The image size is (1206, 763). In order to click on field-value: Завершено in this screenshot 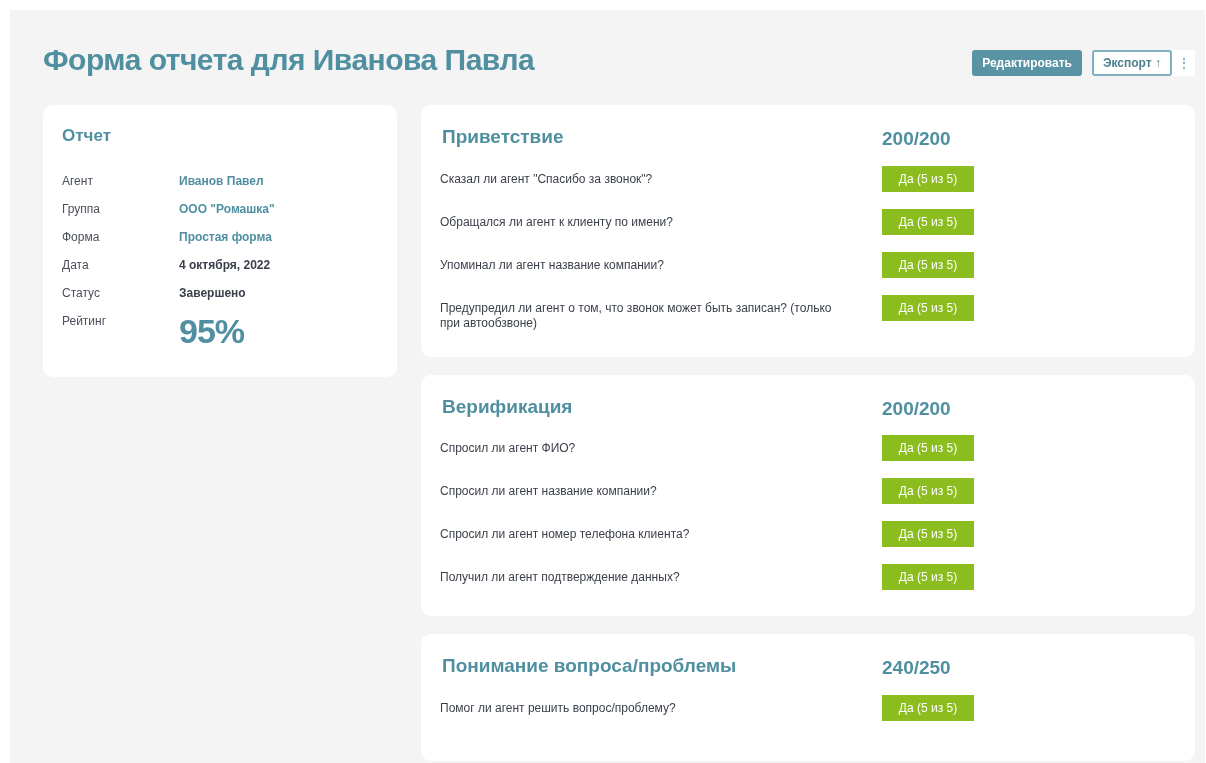, I will do `click(212, 292)`.